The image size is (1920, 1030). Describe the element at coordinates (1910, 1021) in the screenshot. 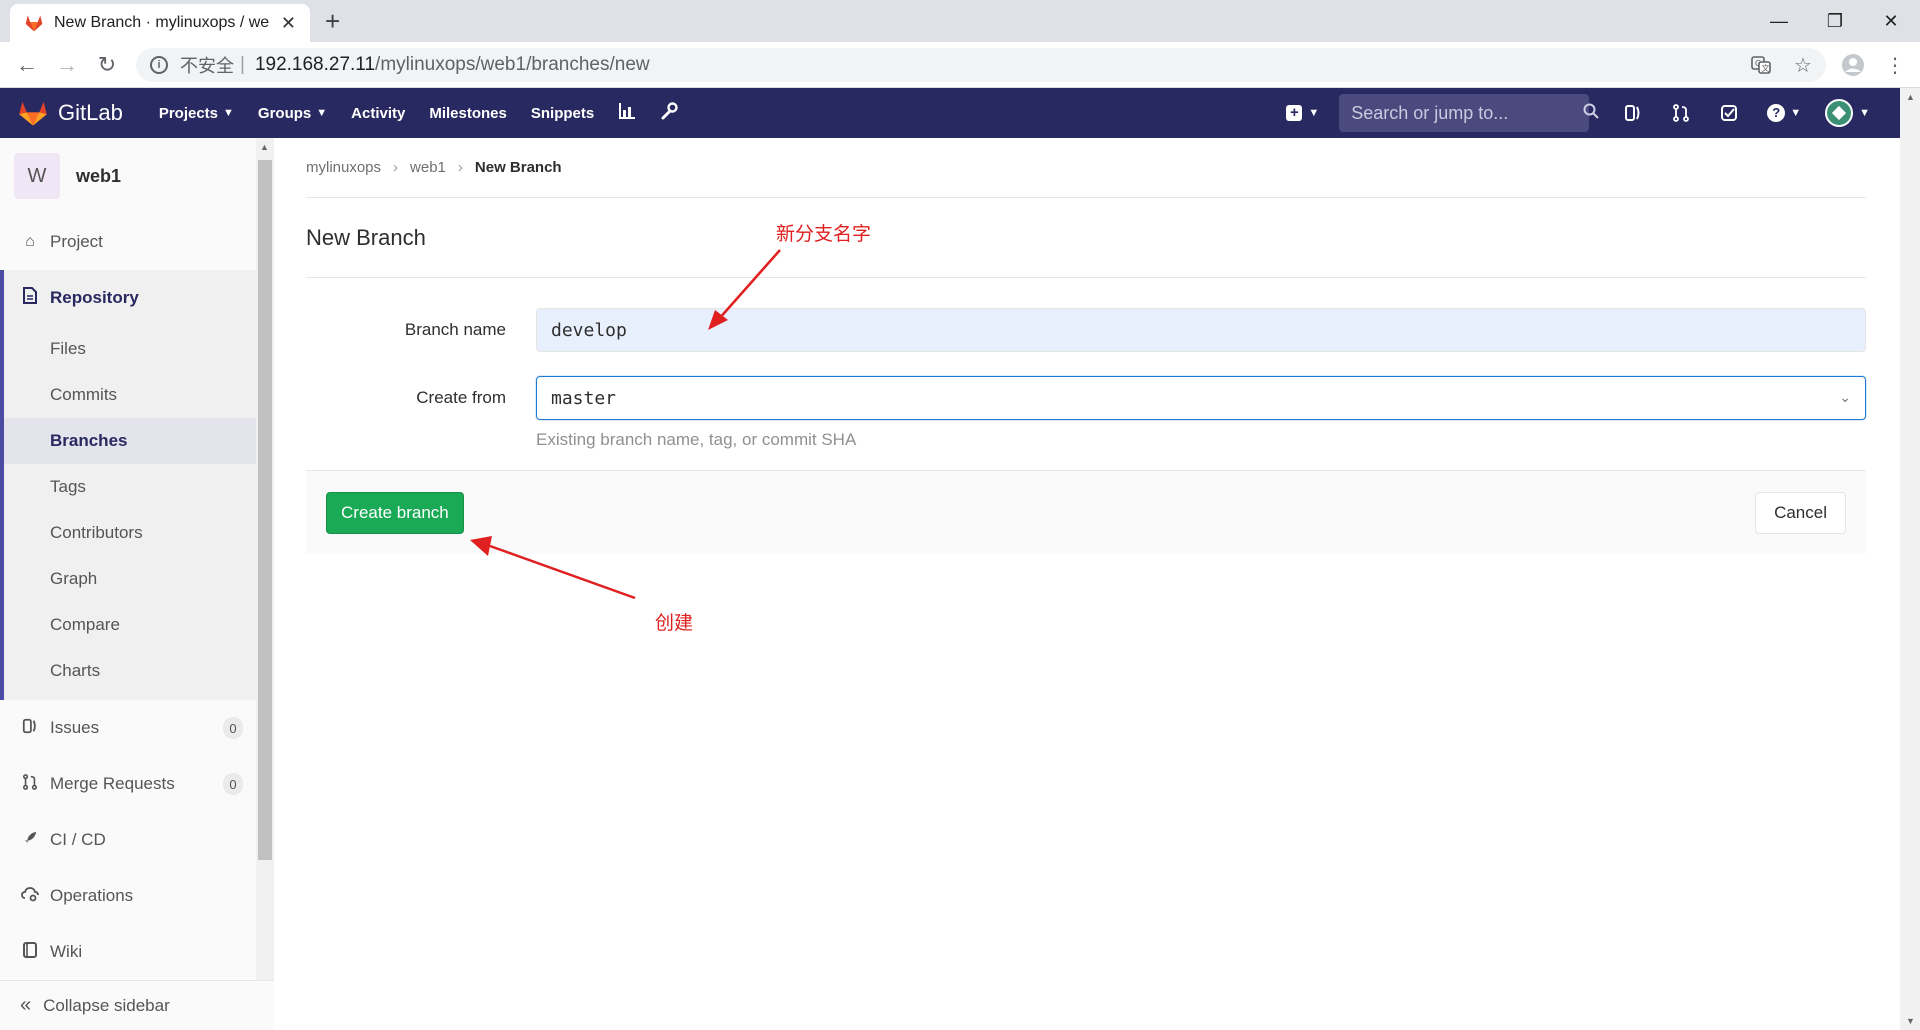

I see `scroll-down-icon: ▼` at that location.